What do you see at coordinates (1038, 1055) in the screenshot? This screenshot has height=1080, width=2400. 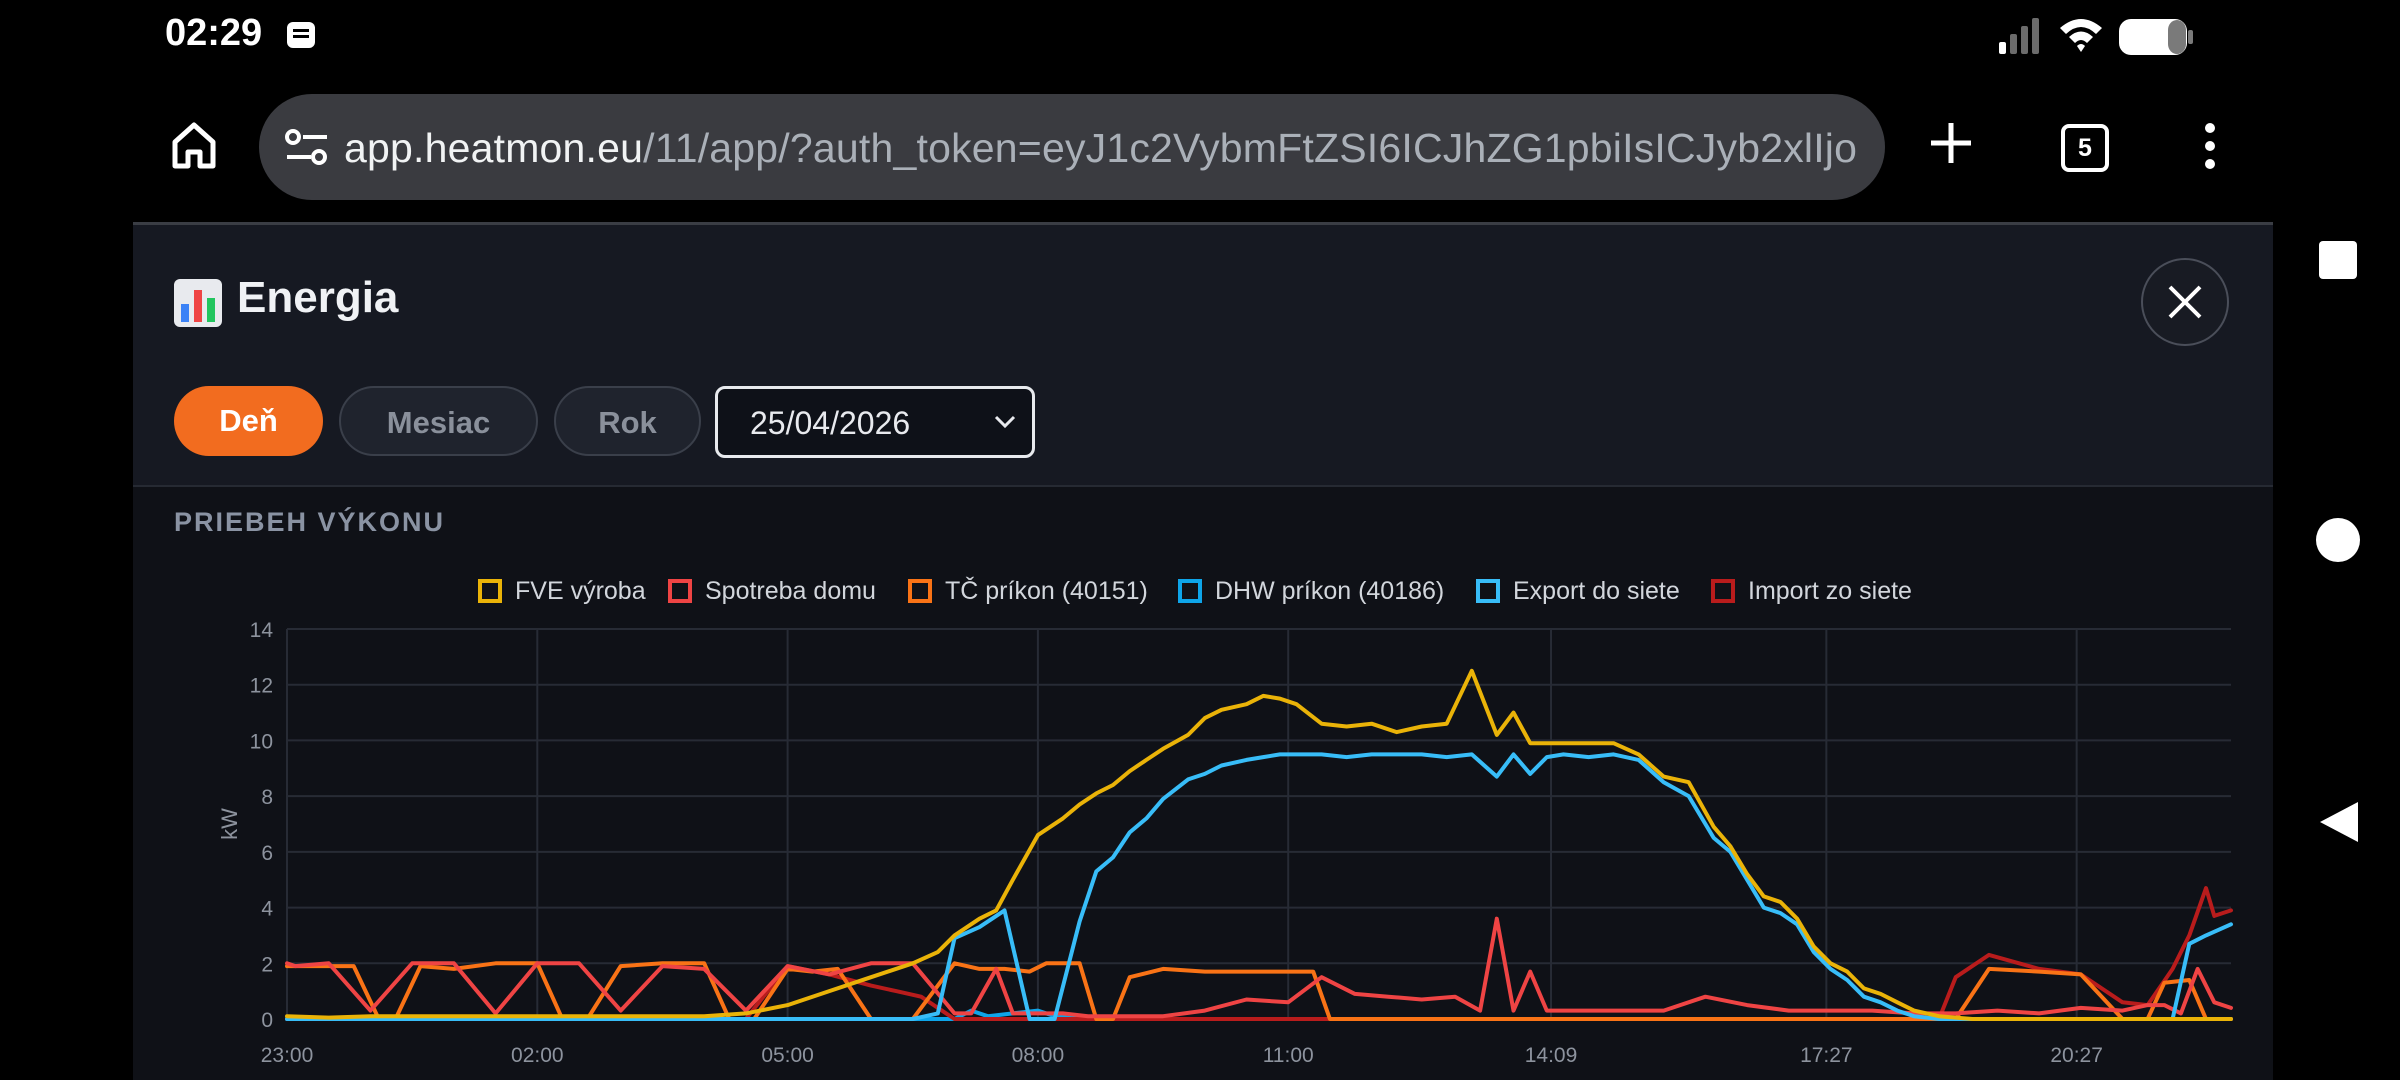 I see `x-tick-label: 08:00` at bounding box center [1038, 1055].